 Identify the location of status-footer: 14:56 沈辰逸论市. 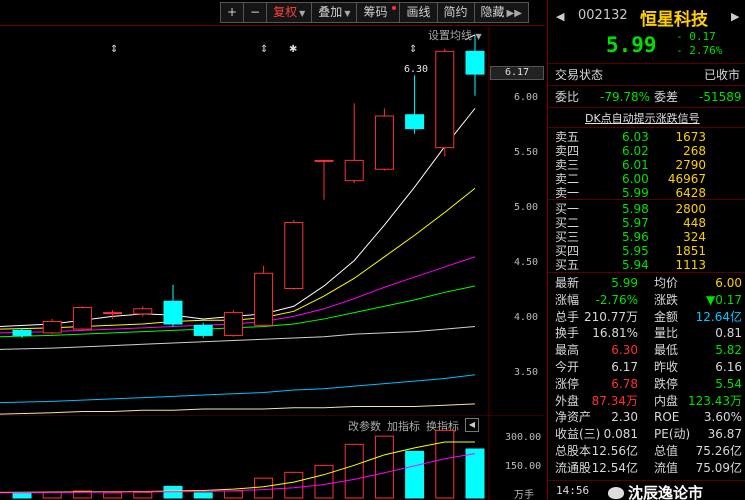
(646, 490).